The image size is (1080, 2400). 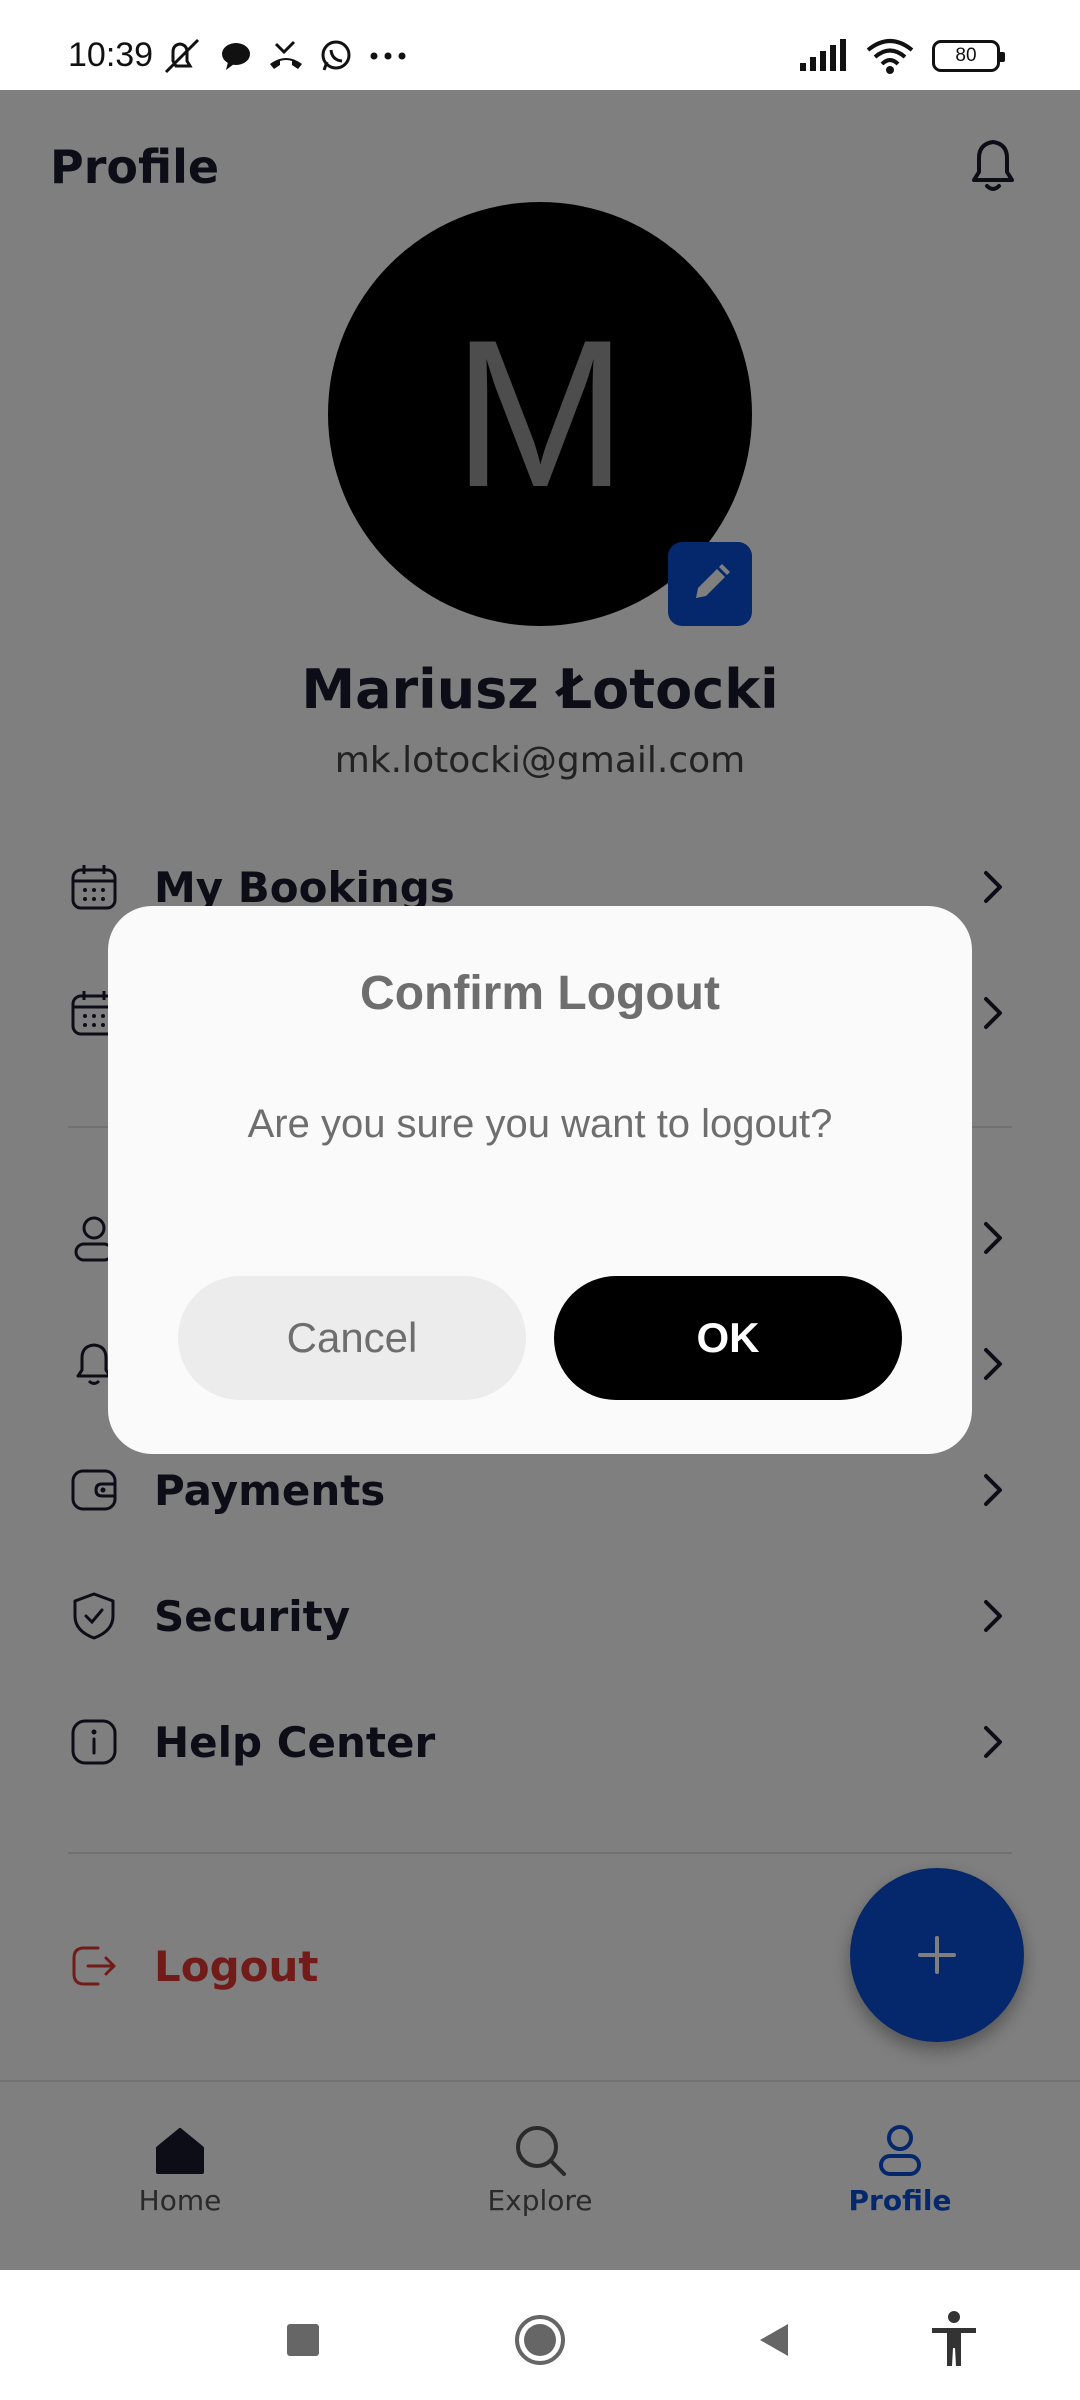 I want to click on signal-icon, so click(x=823, y=55).